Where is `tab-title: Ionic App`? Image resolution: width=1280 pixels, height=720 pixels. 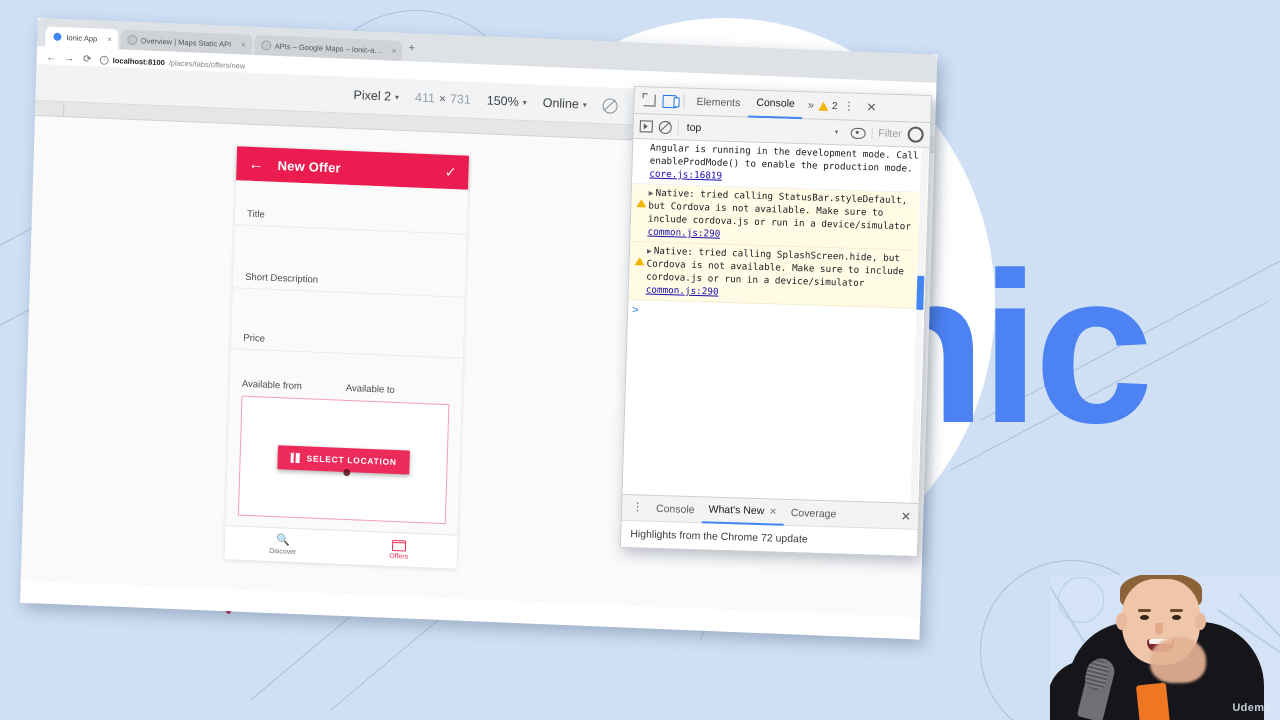
tab-title: Ionic App is located at coordinates (82, 37).